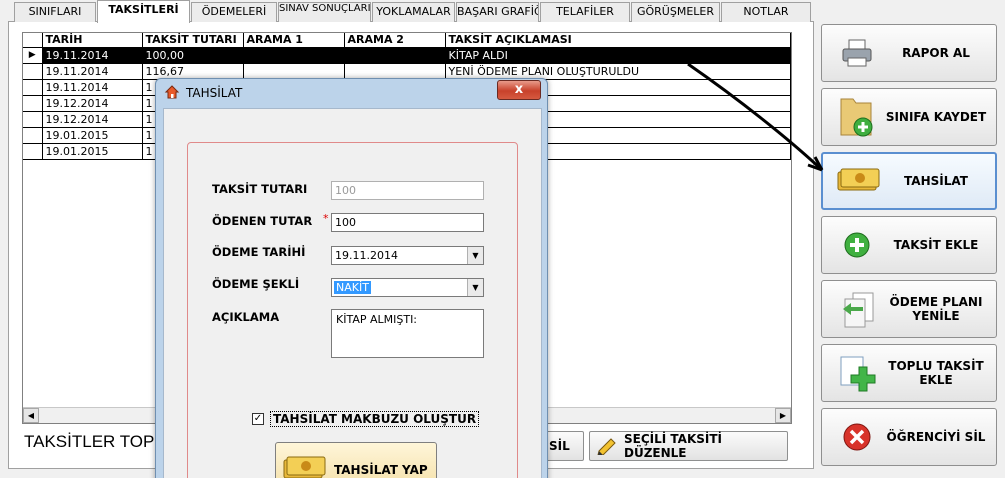  I want to click on folder-add-icon, so click(857, 117).